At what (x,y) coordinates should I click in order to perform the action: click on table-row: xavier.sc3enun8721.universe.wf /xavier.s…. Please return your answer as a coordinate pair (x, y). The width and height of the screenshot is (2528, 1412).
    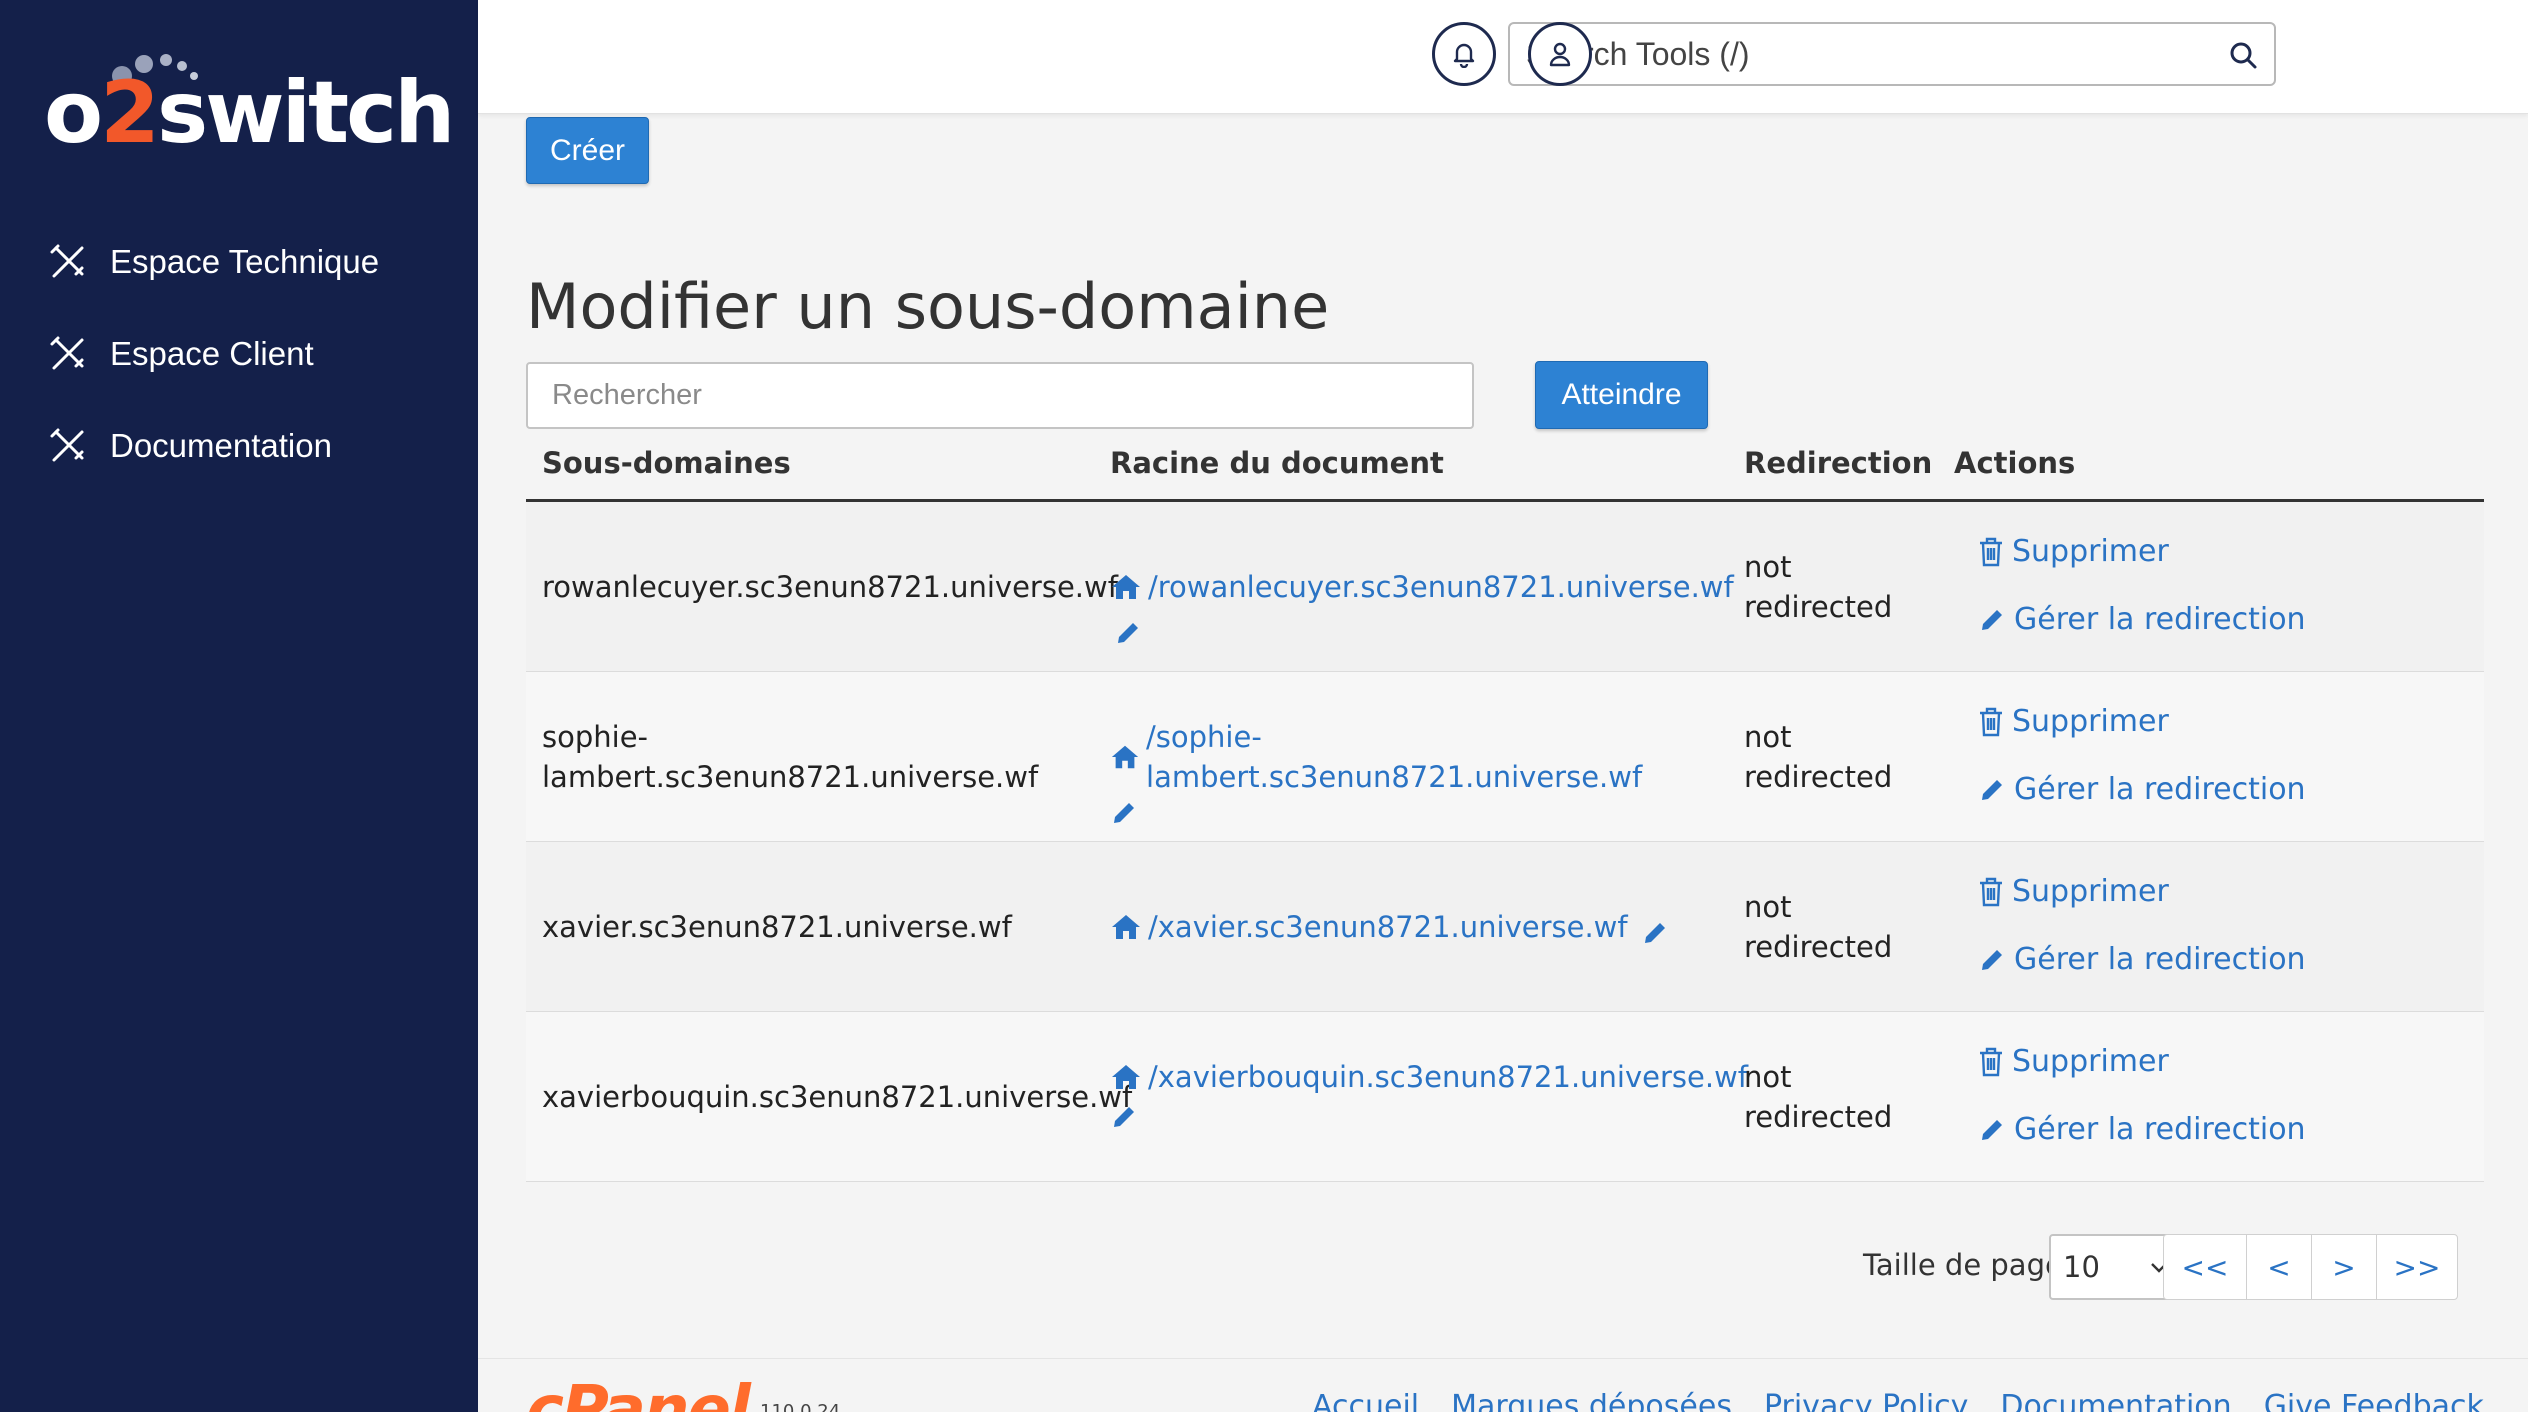
    Looking at the image, I should click on (1505, 927).